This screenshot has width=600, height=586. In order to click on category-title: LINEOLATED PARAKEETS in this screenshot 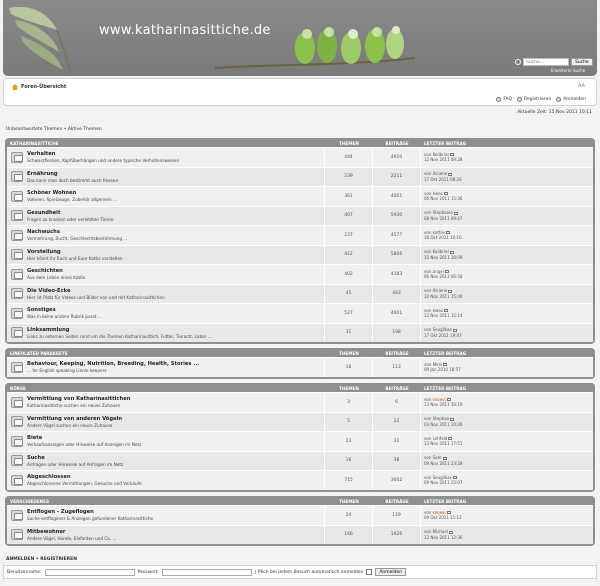, I will do `click(166, 353)`.